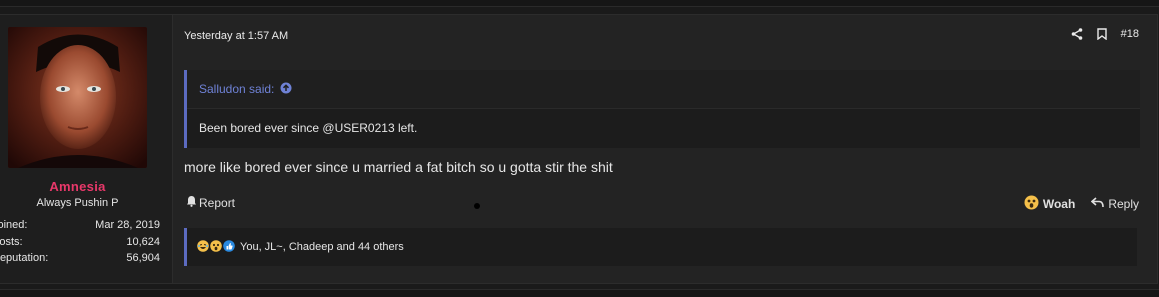 The height and width of the screenshot is (297, 1159). What do you see at coordinates (77, 97) in the screenshot?
I see `avatar` at bounding box center [77, 97].